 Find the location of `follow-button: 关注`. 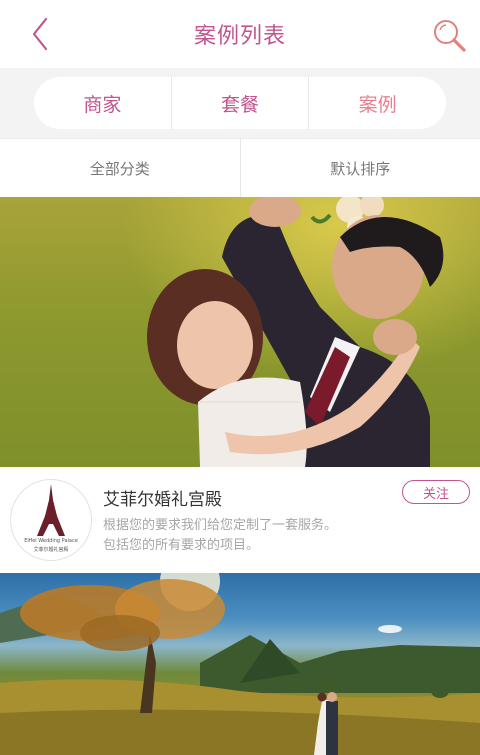

follow-button: 关注 is located at coordinates (436, 492).